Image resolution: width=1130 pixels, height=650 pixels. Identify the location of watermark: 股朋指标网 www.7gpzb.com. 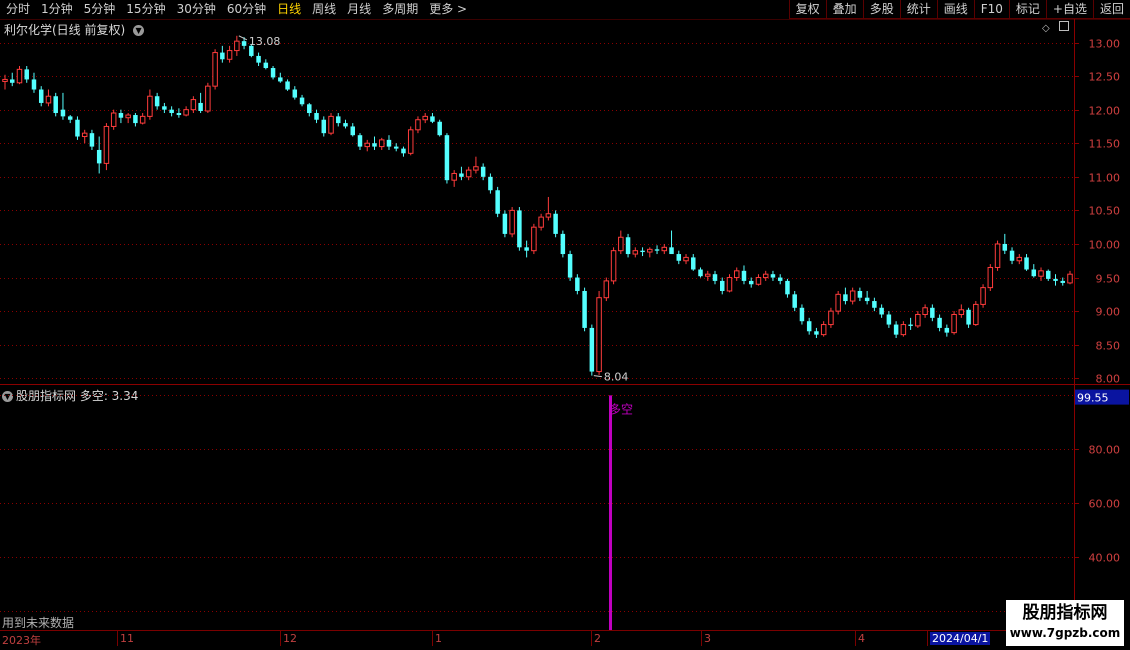
(1065, 623).